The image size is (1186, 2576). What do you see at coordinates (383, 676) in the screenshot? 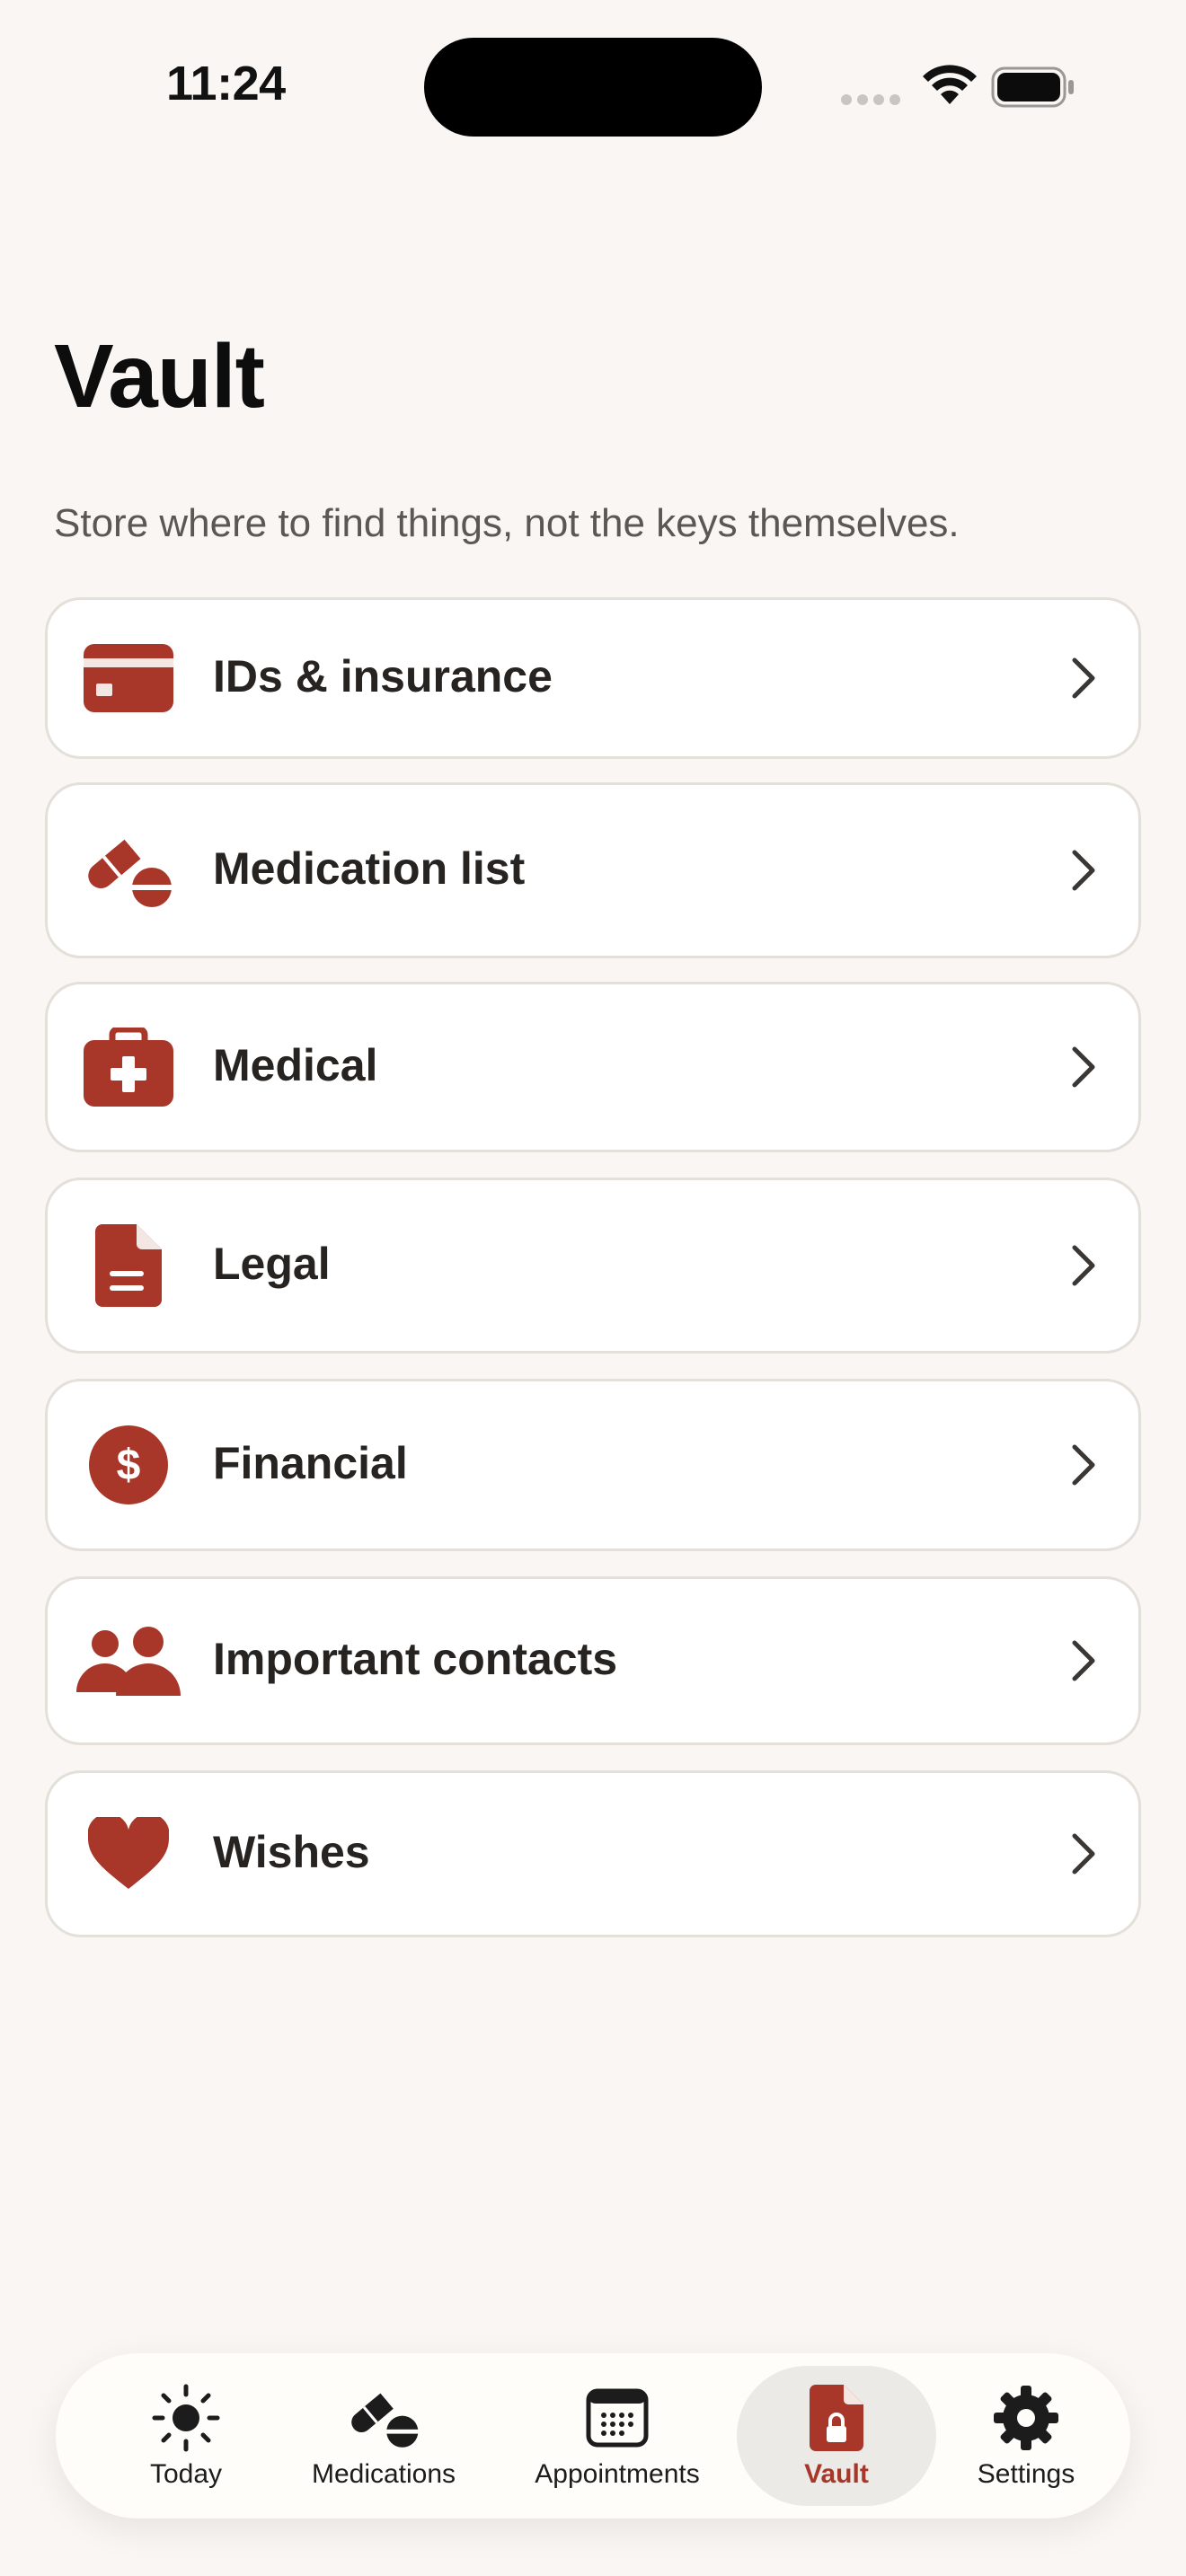
I see `vault-item-label: IDs & insurance` at bounding box center [383, 676].